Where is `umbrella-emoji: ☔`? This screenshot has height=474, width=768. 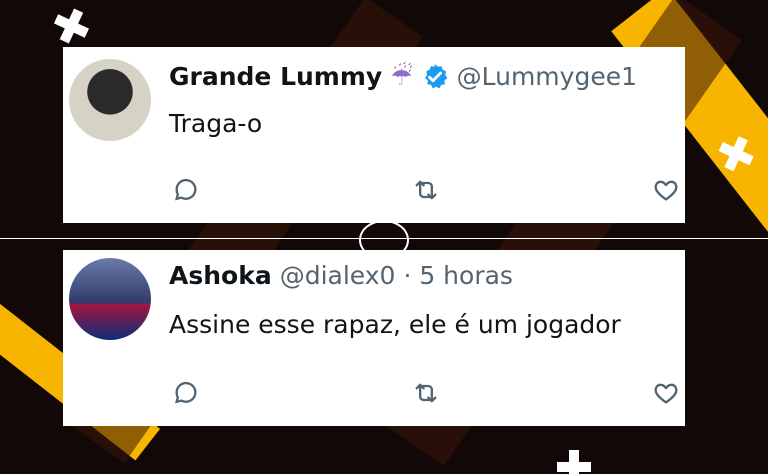 umbrella-emoji: ☔ is located at coordinates (401, 76).